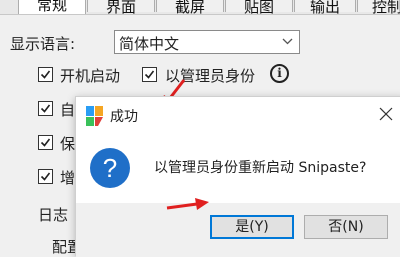  I want to click on language-select: 简体中文, so click(207, 42).